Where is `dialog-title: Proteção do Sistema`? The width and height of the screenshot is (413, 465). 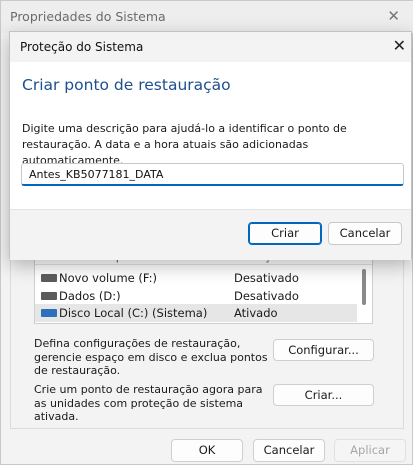 dialog-title: Proteção do Sistema is located at coordinates (82, 47).